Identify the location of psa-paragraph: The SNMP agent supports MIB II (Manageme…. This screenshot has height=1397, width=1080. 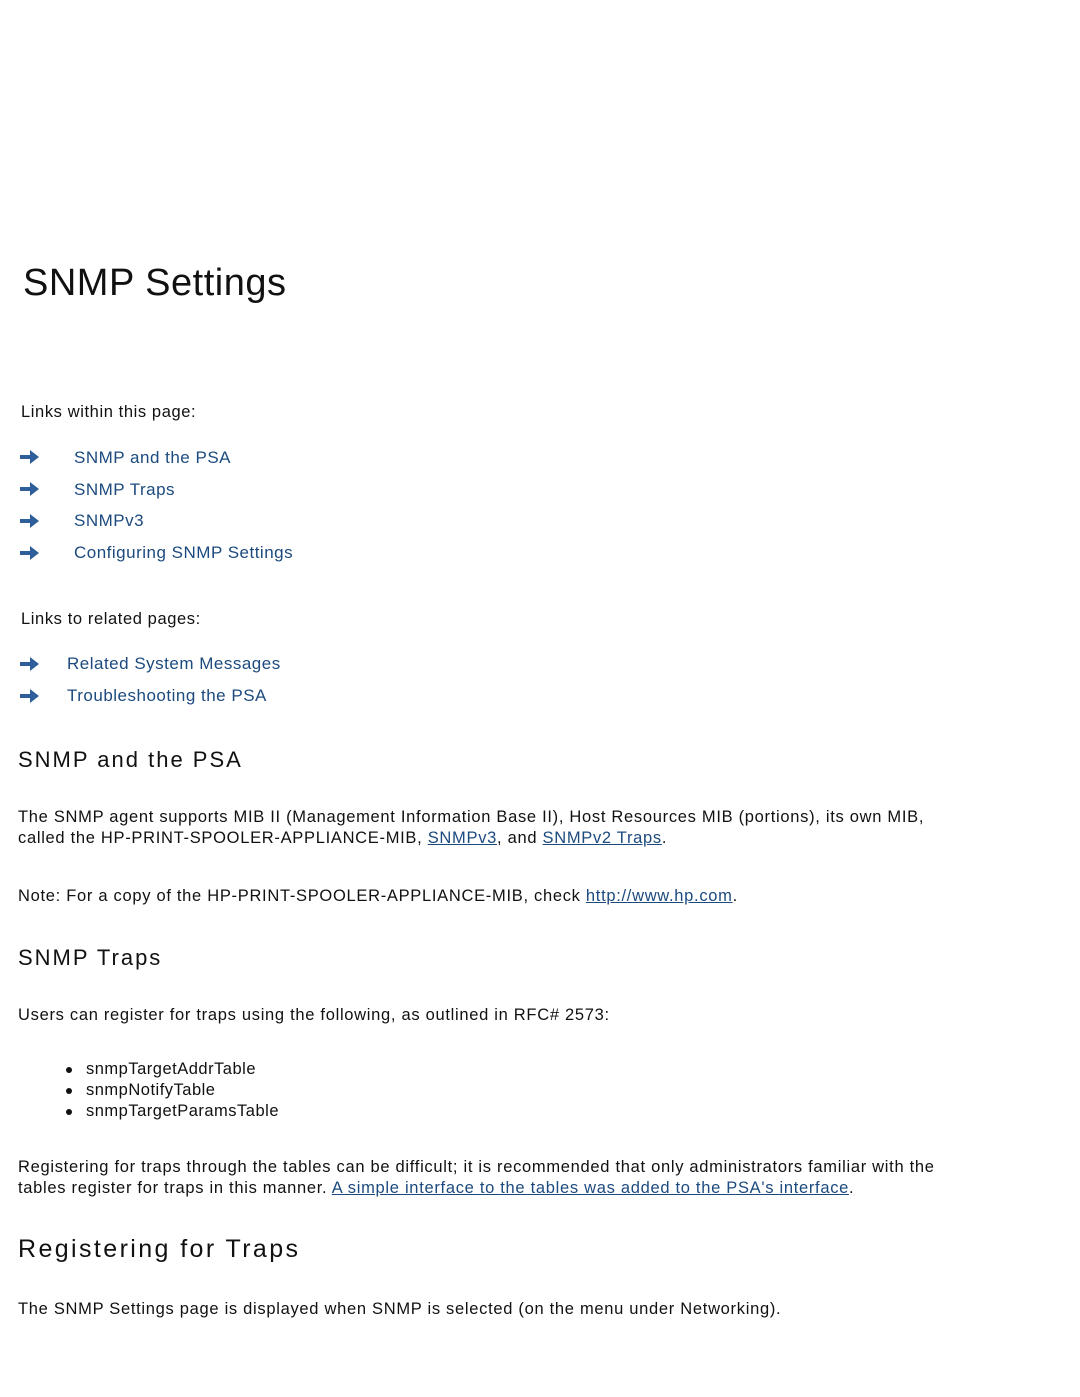
(471, 828).